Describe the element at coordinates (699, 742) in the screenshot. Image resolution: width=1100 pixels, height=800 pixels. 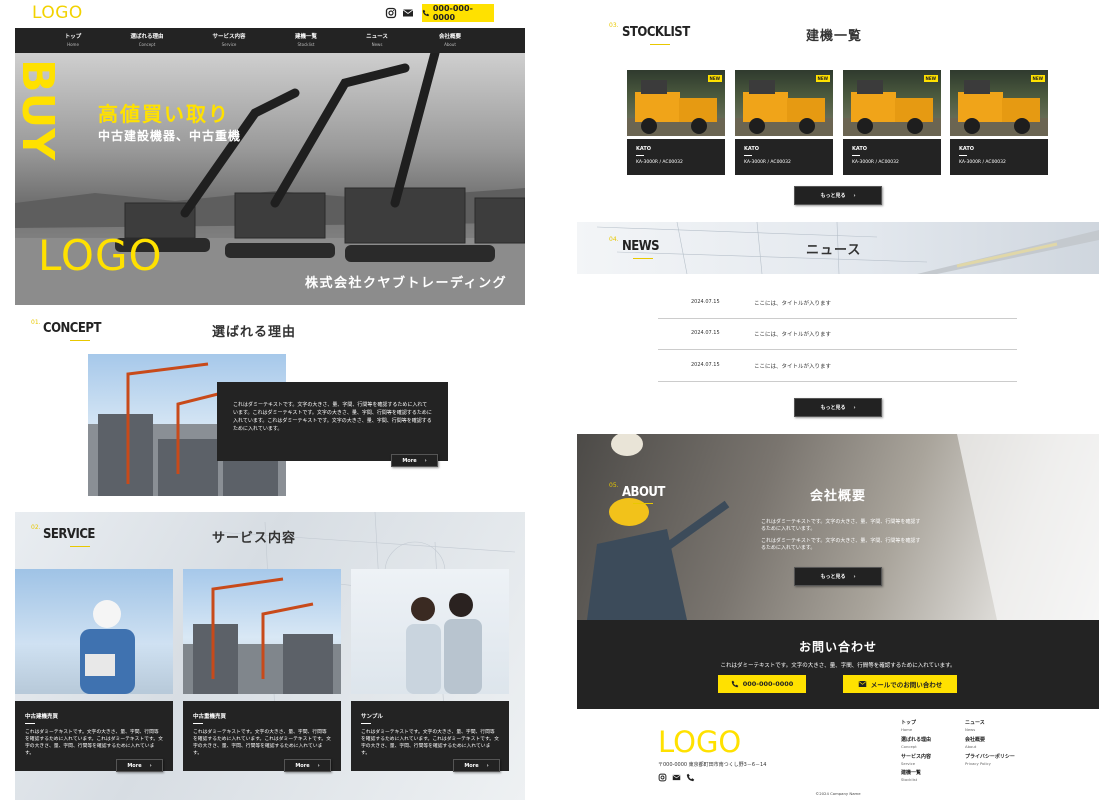
I see `footer-logo: LOGO` at that location.